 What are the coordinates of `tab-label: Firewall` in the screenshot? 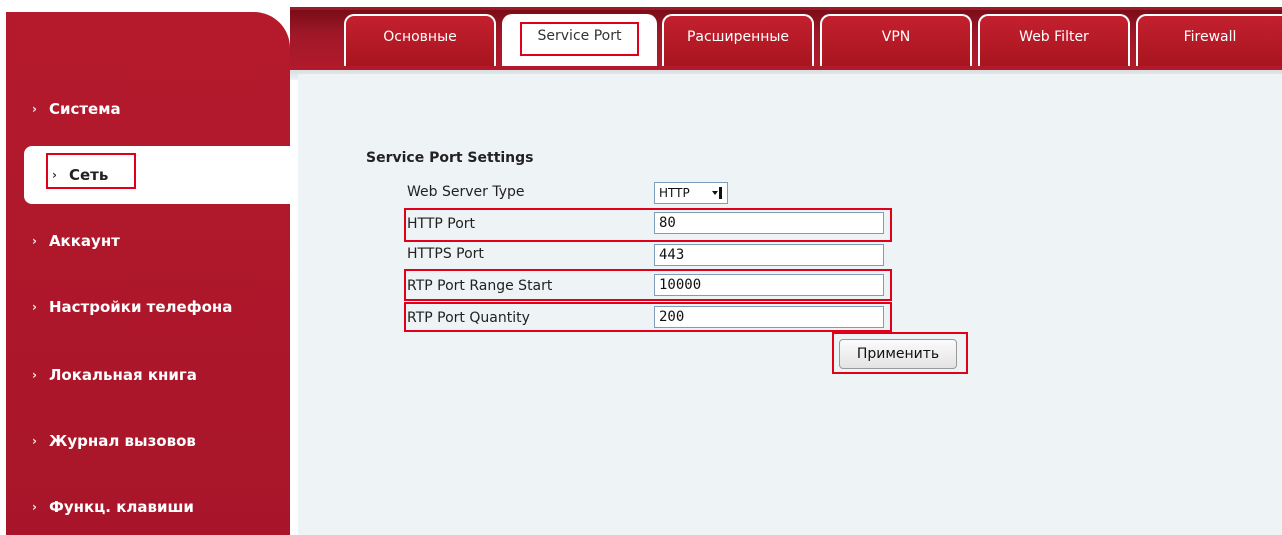 It's located at (1210, 37).